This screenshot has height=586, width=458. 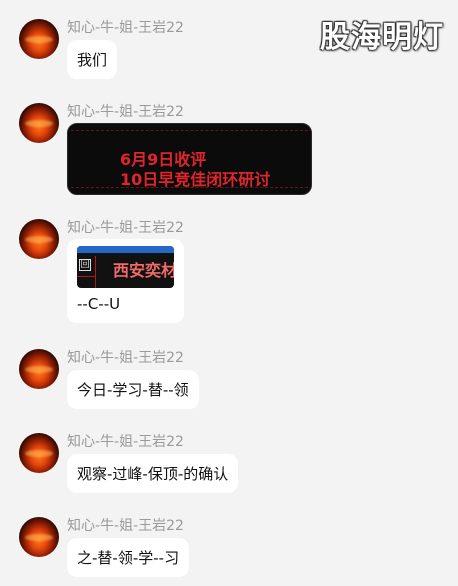 I want to click on thumbnail-header-bar, so click(x=125, y=249).